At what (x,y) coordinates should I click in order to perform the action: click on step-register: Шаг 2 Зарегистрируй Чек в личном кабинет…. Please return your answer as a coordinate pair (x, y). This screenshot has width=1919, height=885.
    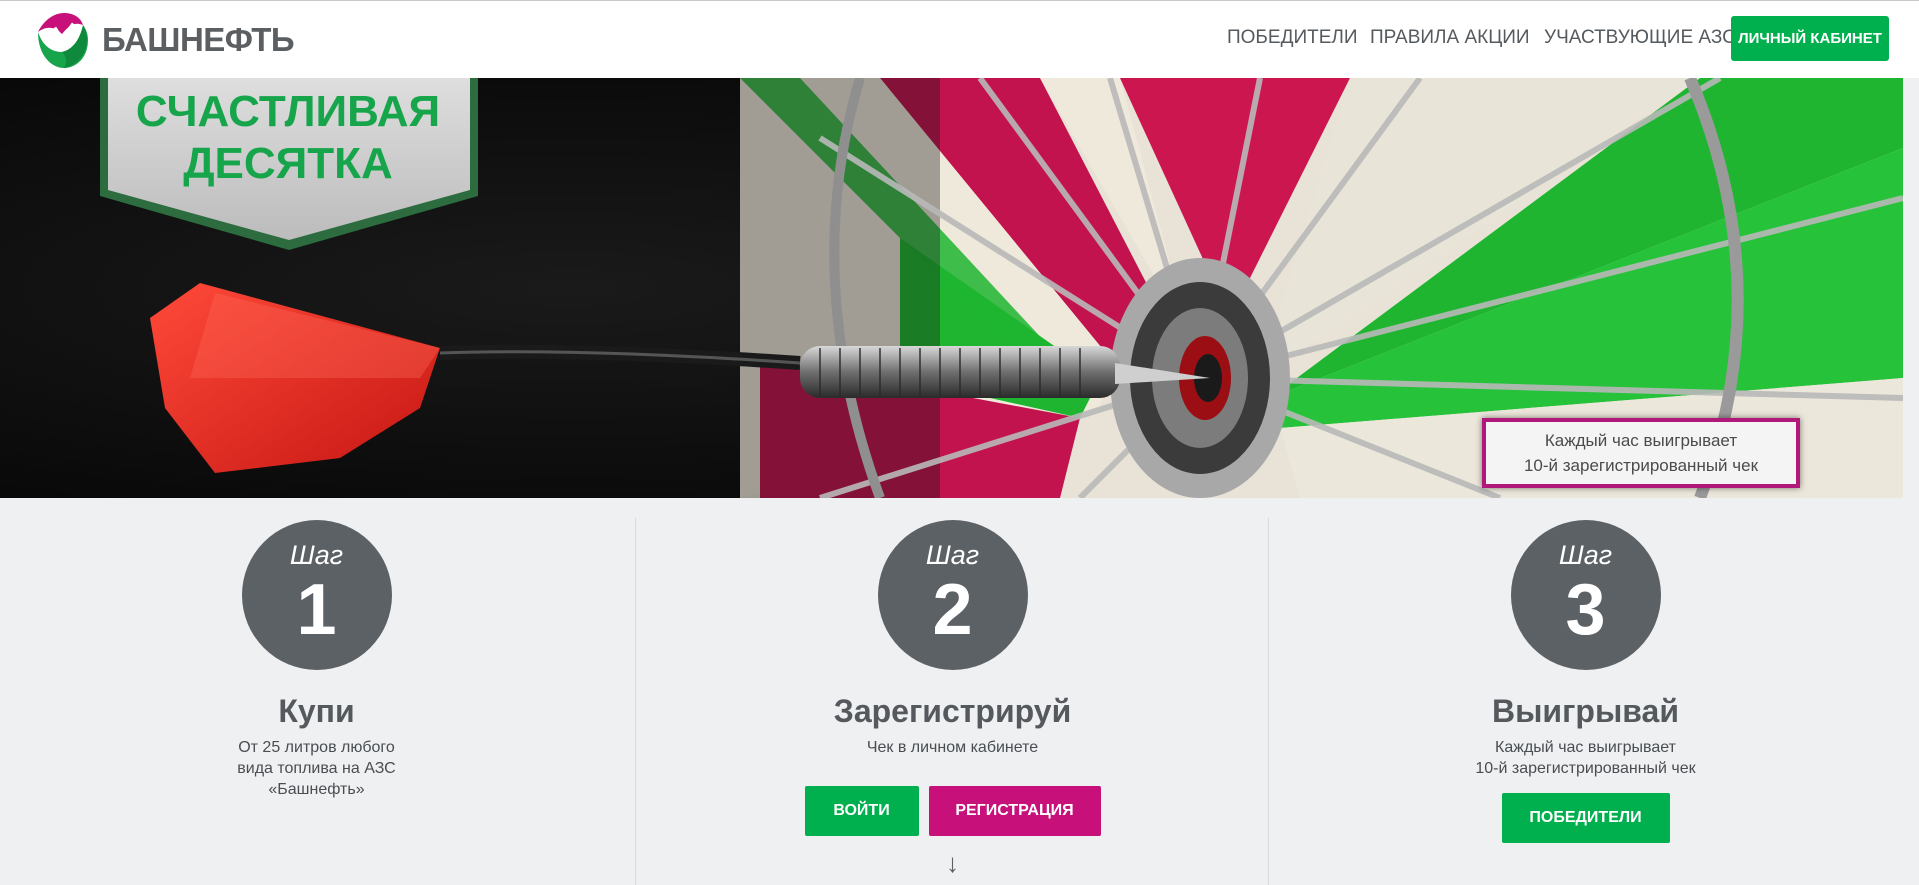
    Looking at the image, I should click on (952, 698).